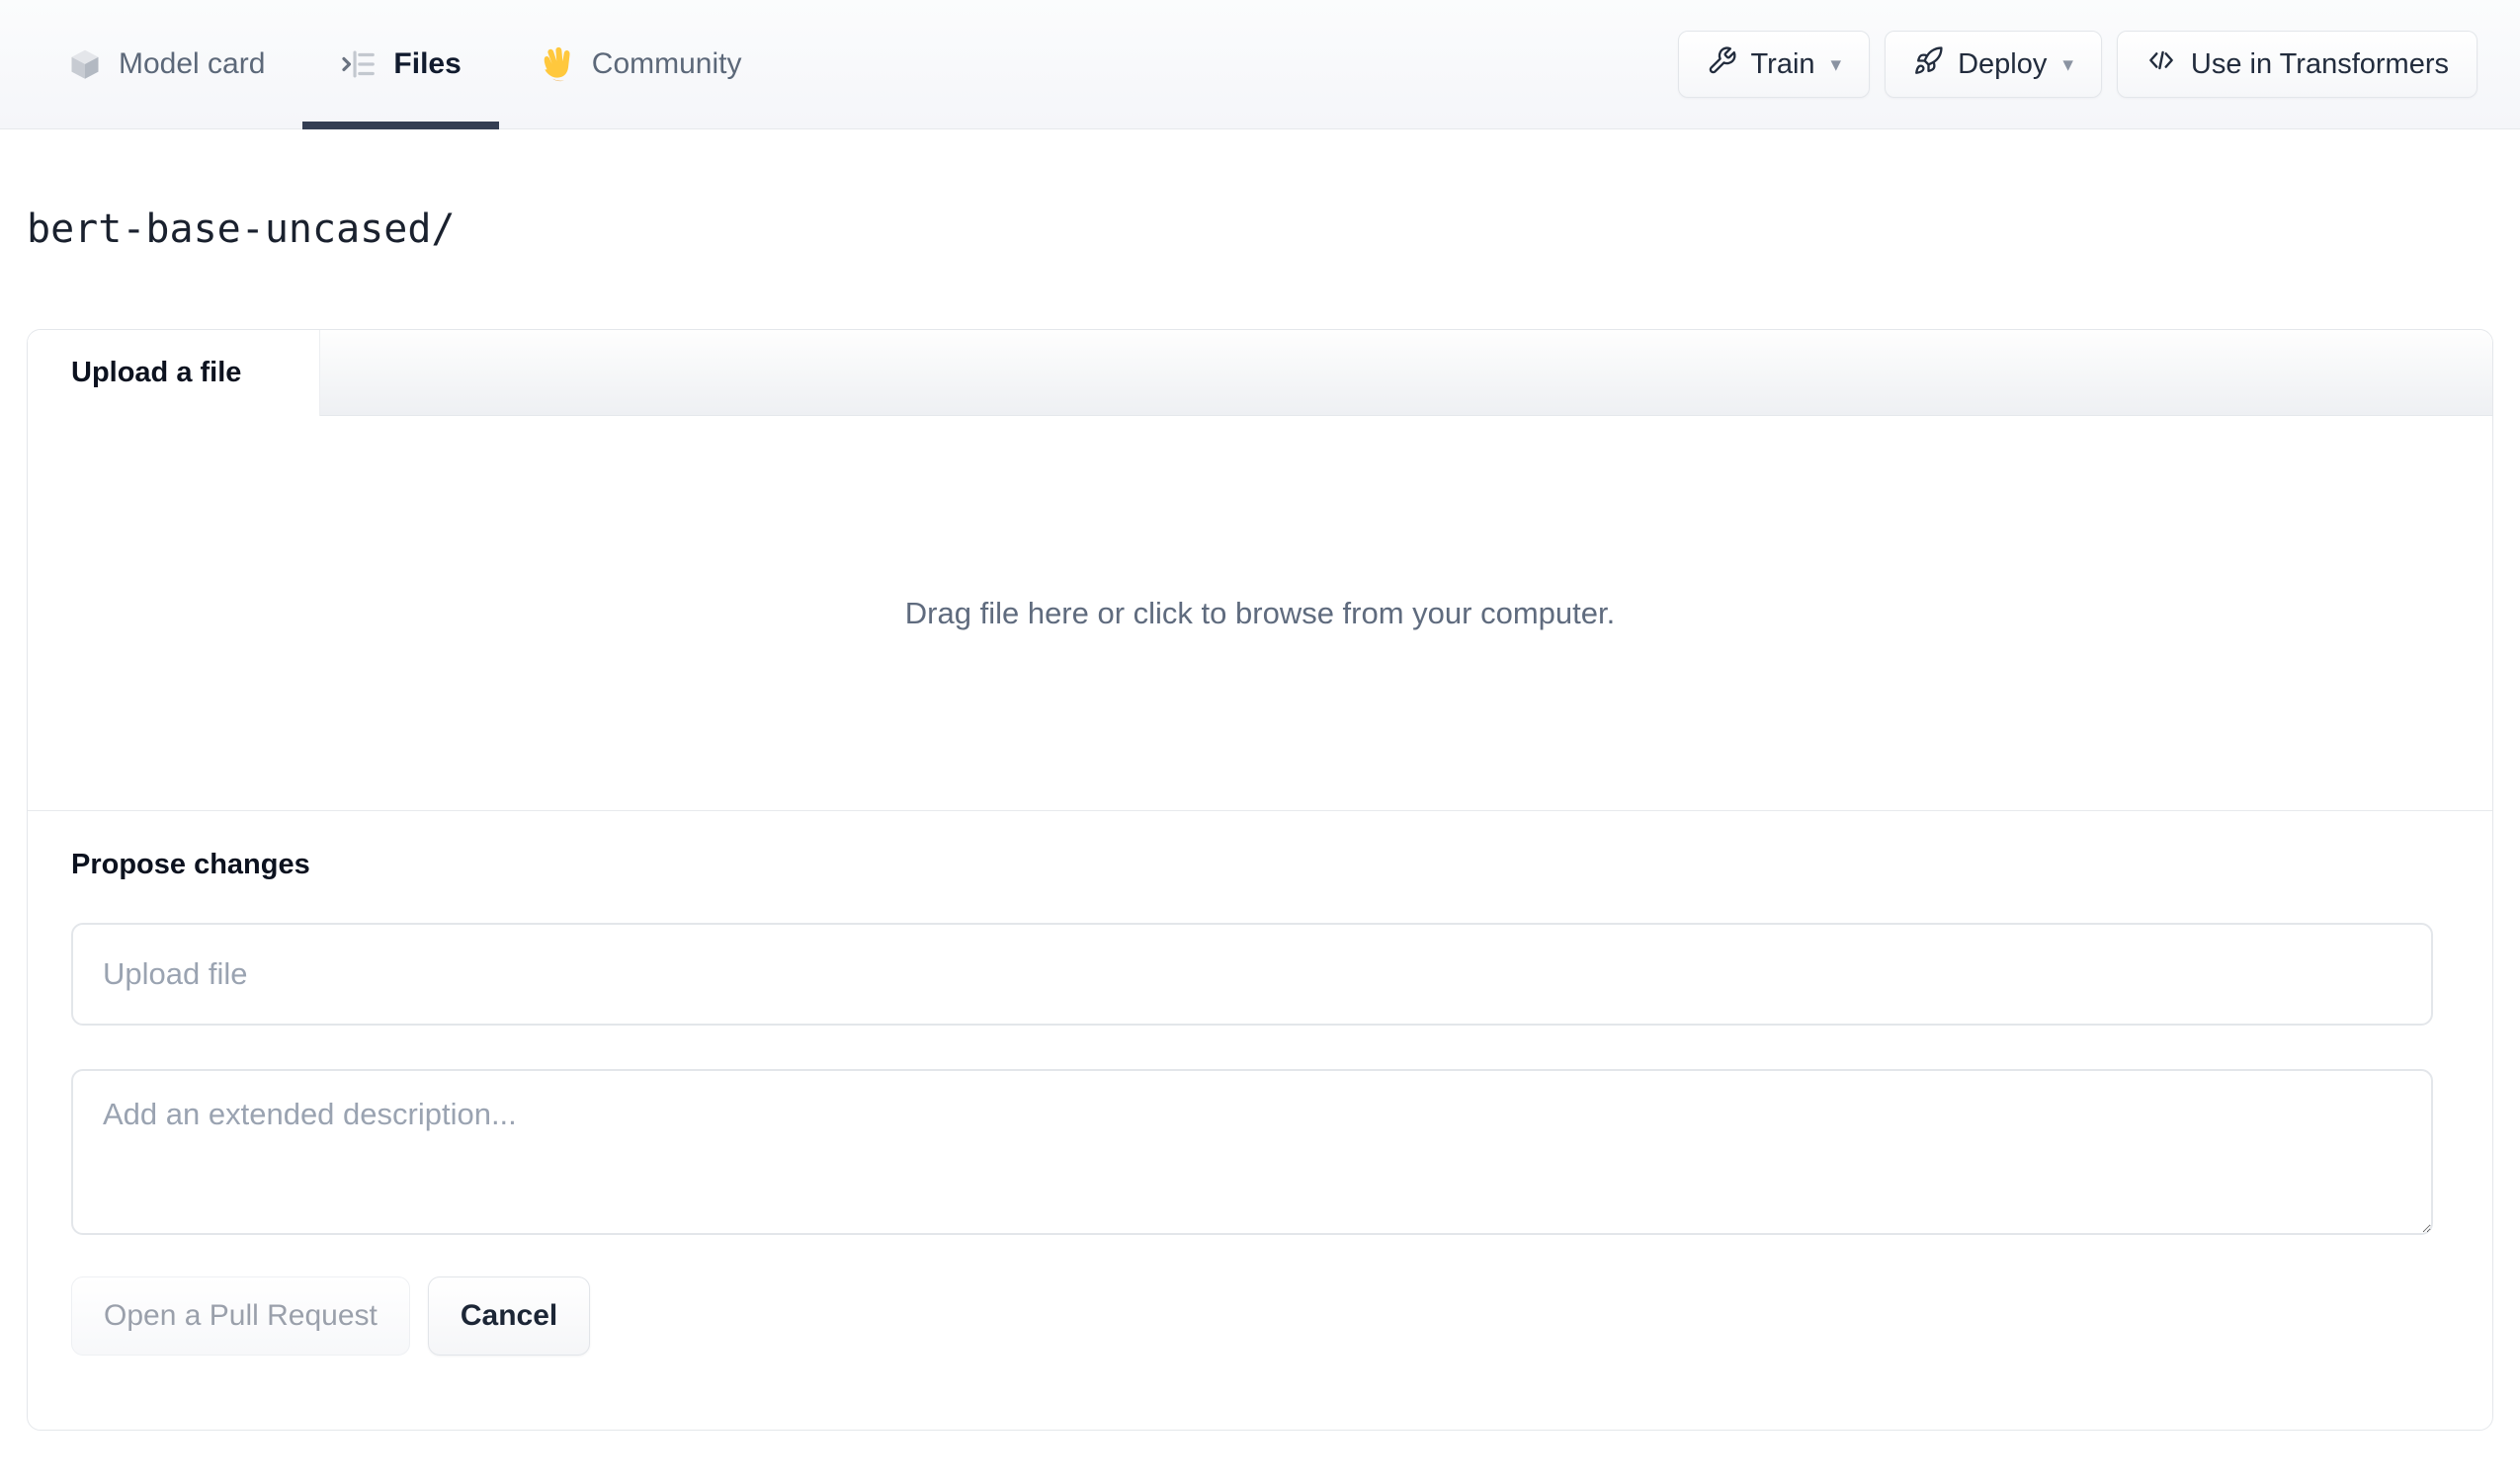 Image resolution: width=2520 pixels, height=1482 pixels. What do you see at coordinates (2161, 64) in the screenshot?
I see `code-icon` at bounding box center [2161, 64].